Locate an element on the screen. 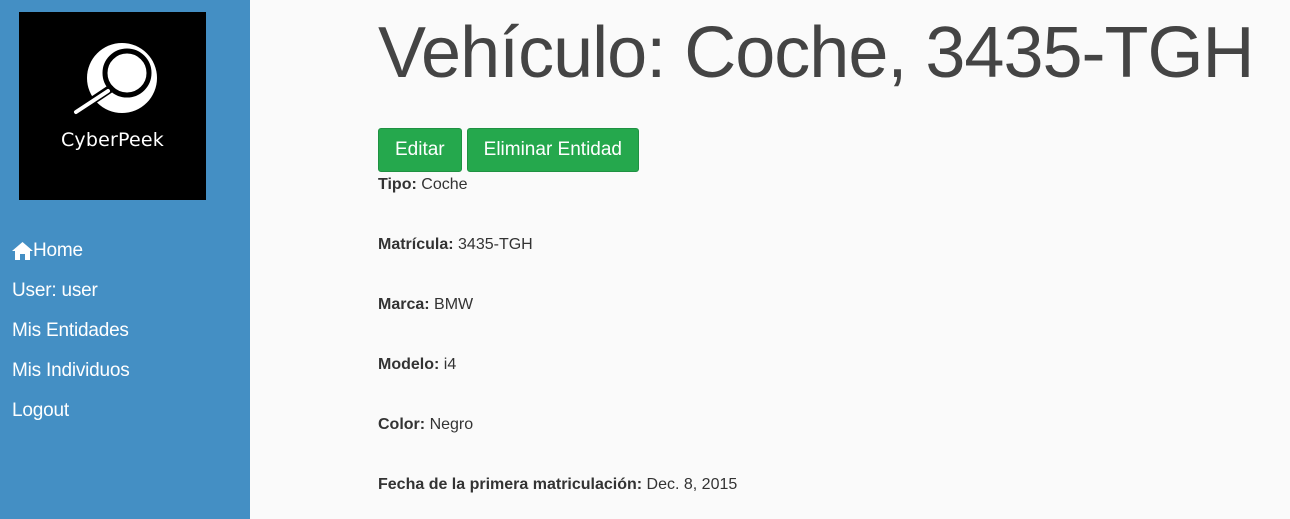 The image size is (1290, 519). field-marca: Marca: BMW is located at coordinates (828, 323).